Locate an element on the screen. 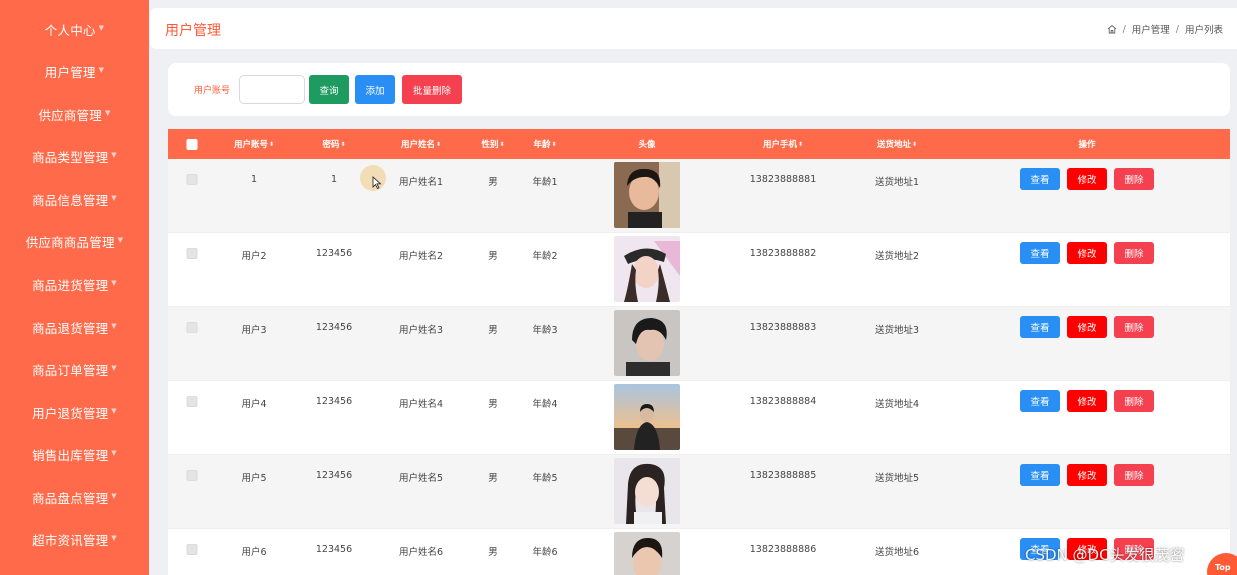  cell-phone: 13823888885 is located at coordinates (783, 475).